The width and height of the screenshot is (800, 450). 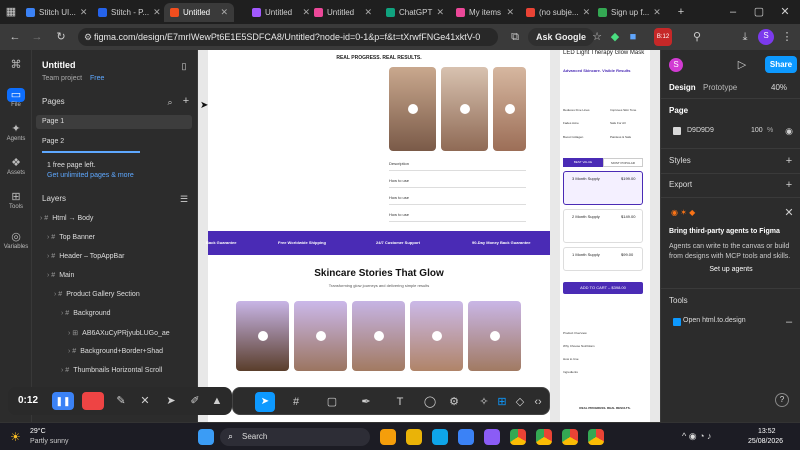 What do you see at coordinates (714, 320) in the screenshot?
I see `open-html-to-design: Open html.to.design` at bounding box center [714, 320].